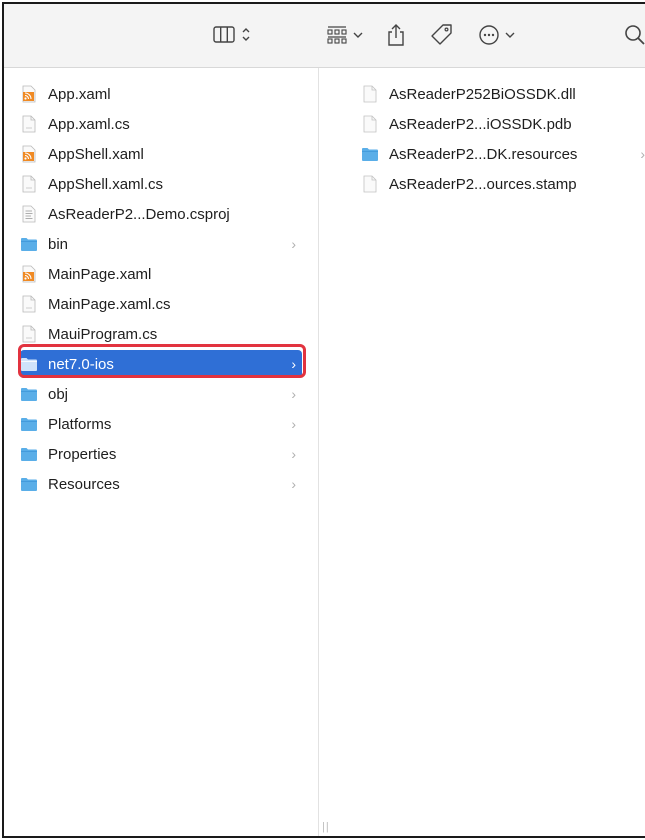 This screenshot has width=645, height=840. I want to click on search-icon, so click(635, 35).